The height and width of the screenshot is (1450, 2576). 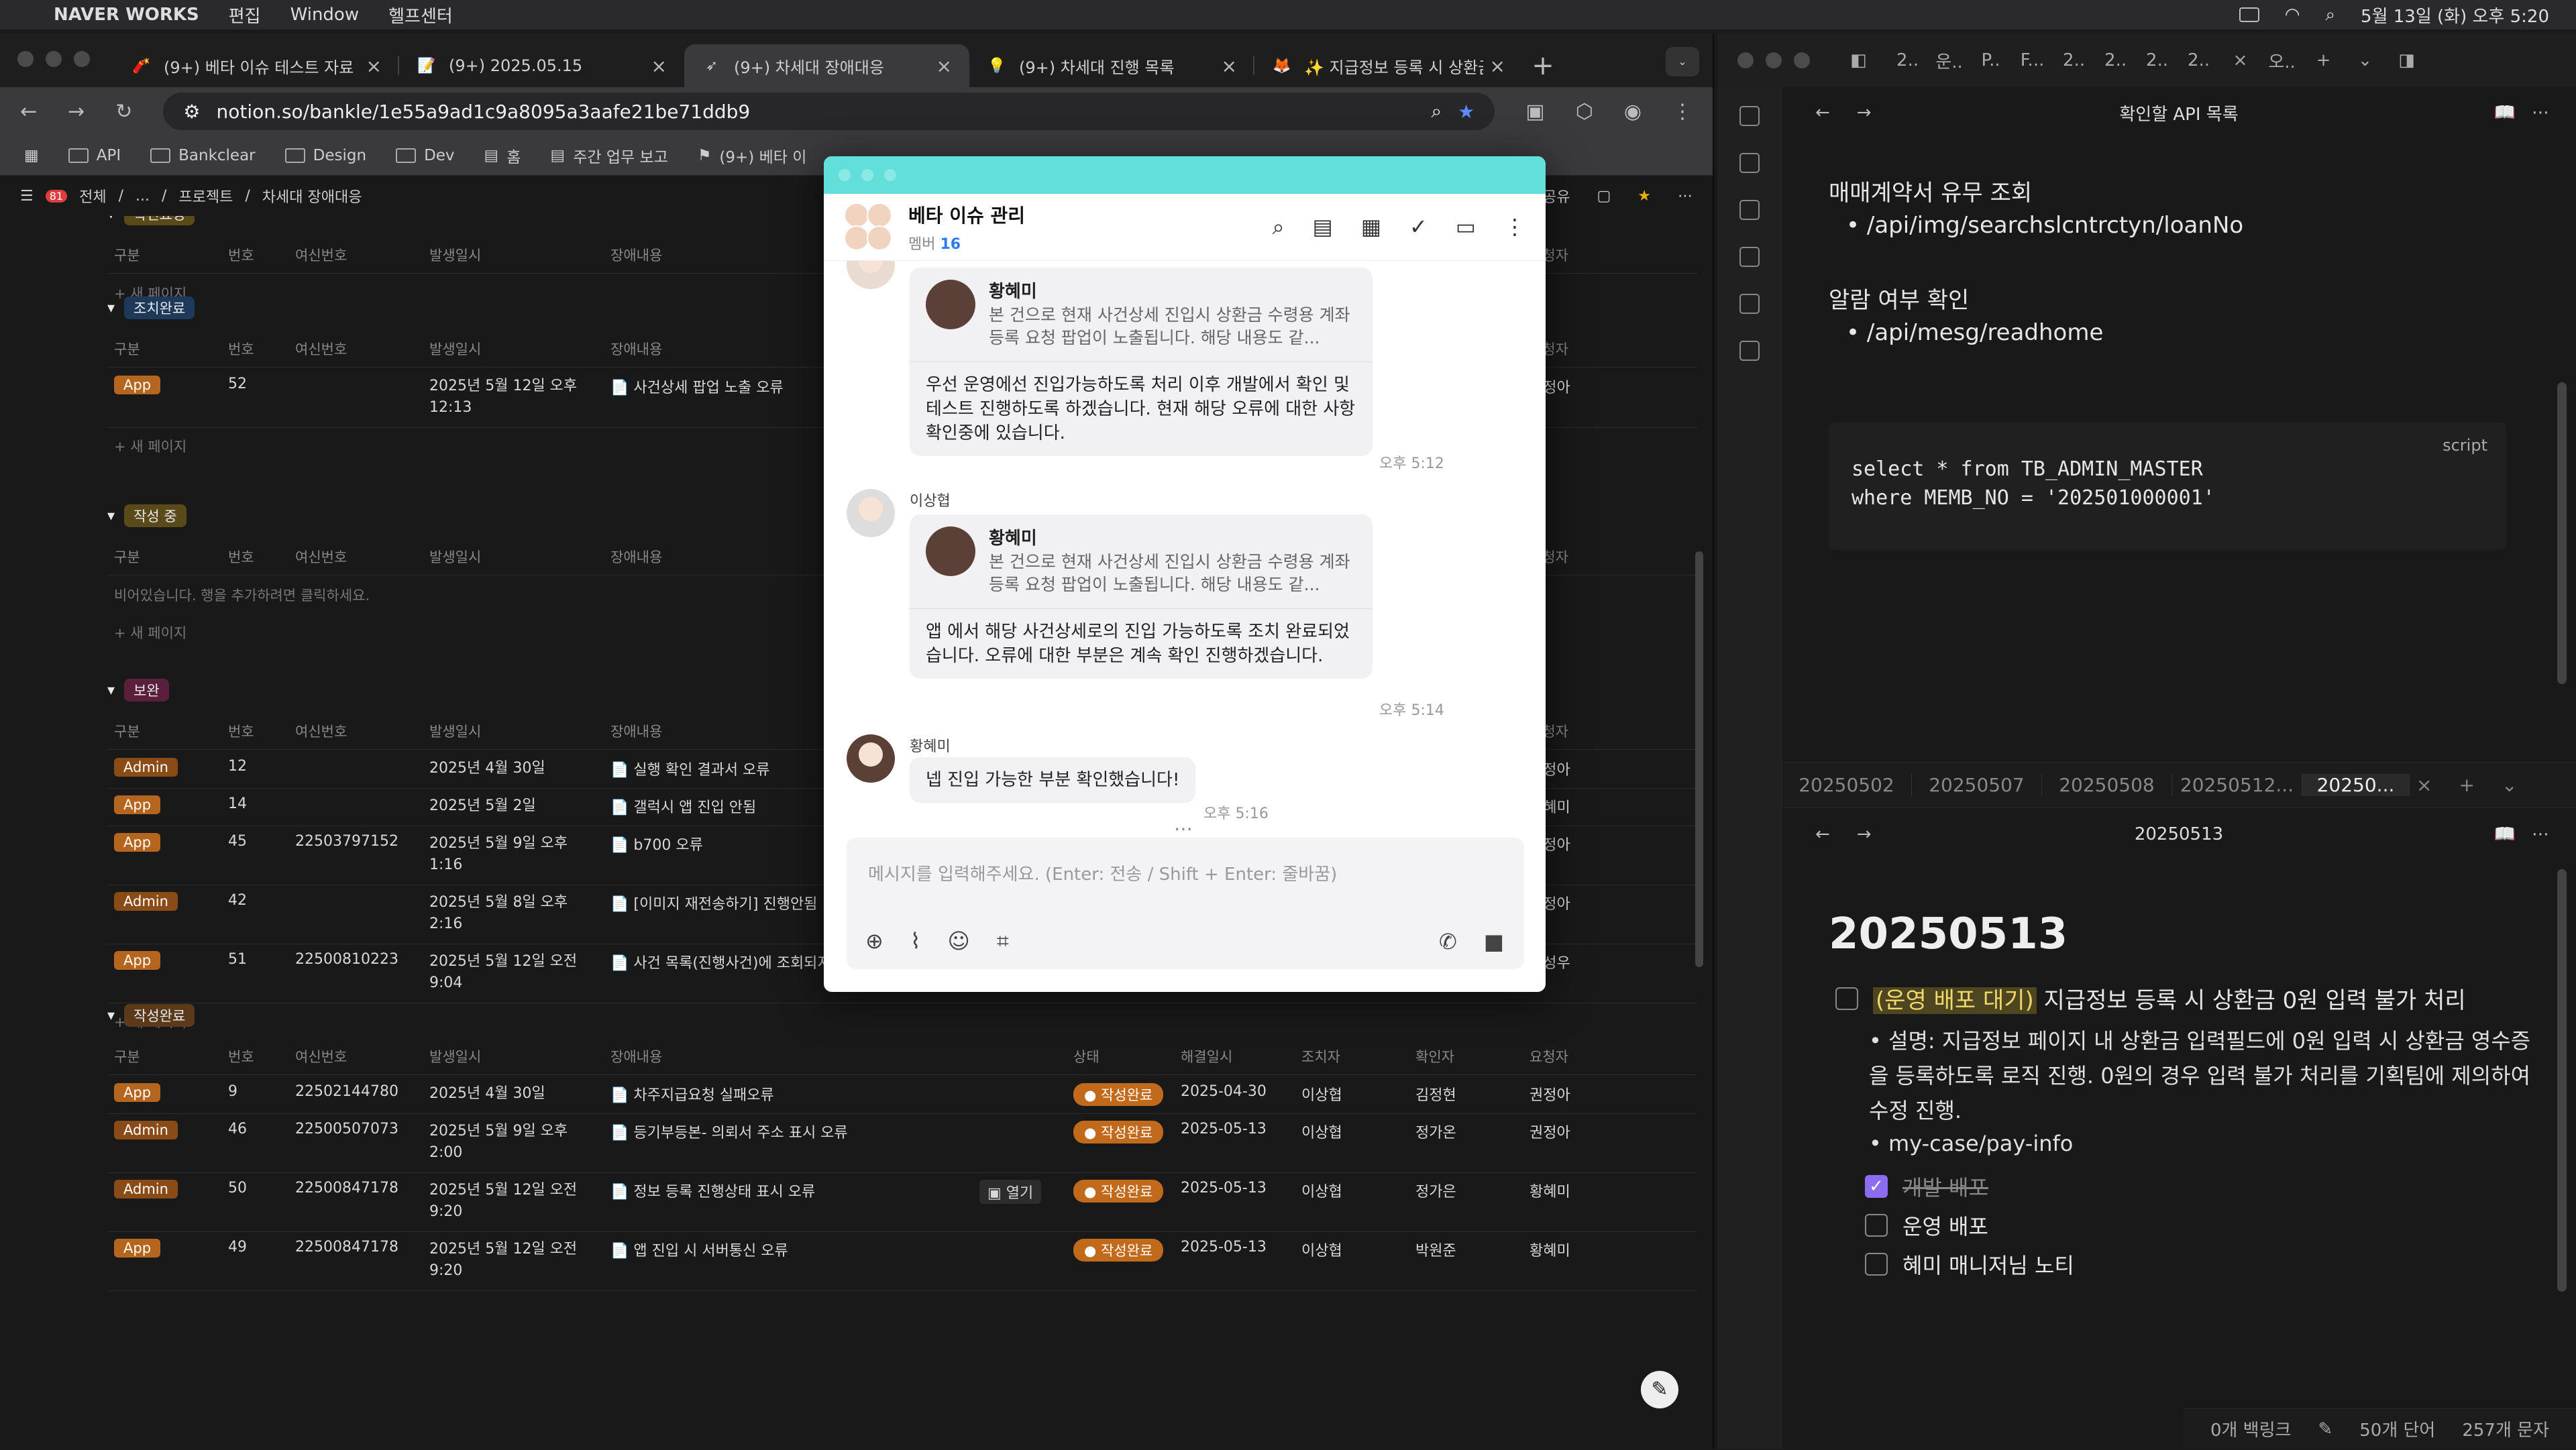 What do you see at coordinates (966, 243) in the screenshot?
I see `member-count: 멤버 16` at bounding box center [966, 243].